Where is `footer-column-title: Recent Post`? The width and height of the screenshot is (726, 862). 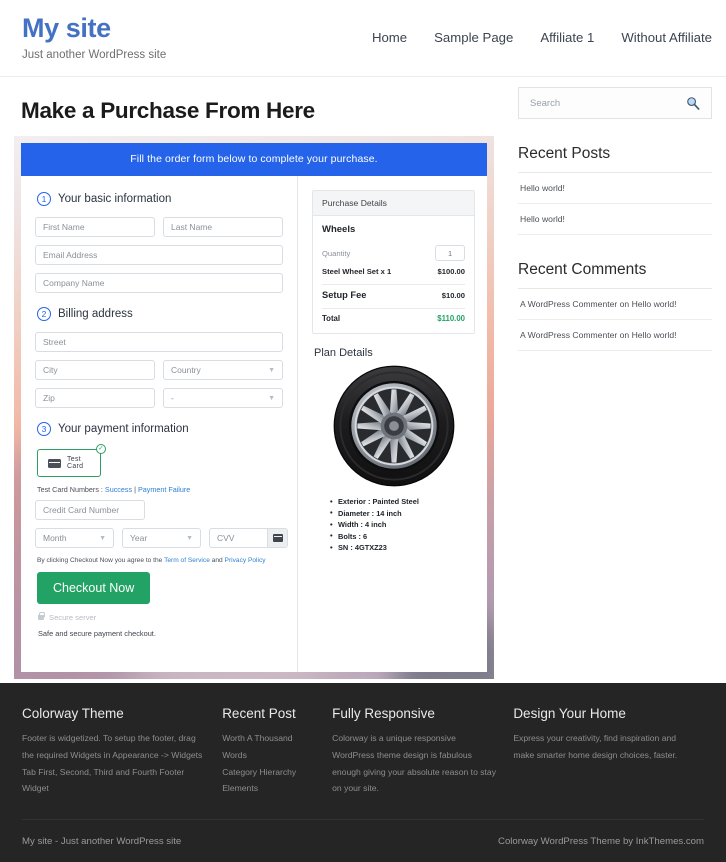 footer-column-title: Recent Post is located at coordinates (259, 713).